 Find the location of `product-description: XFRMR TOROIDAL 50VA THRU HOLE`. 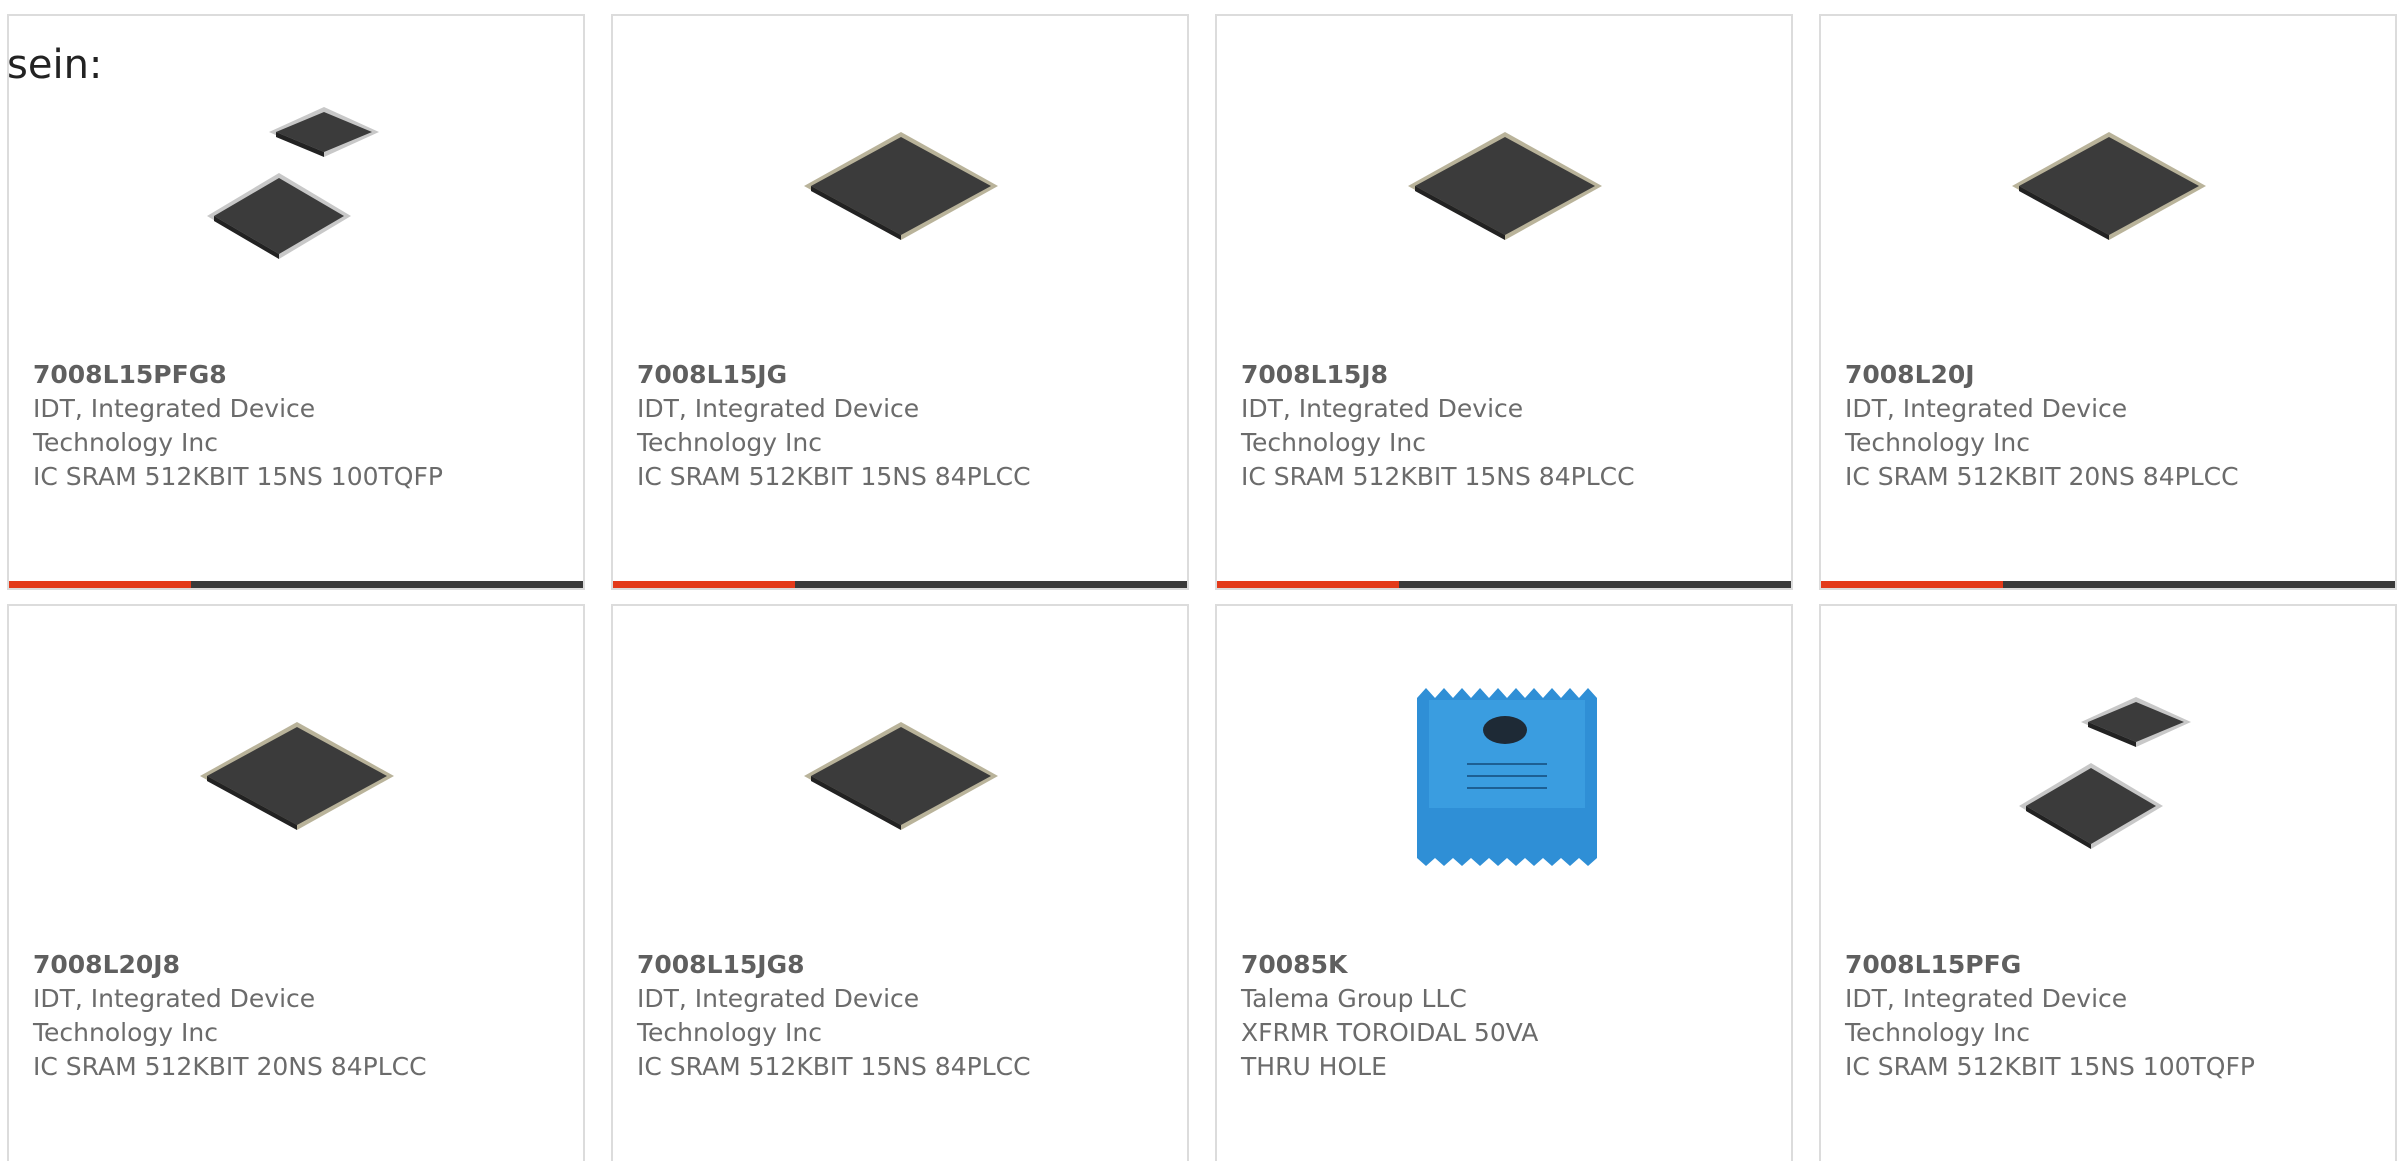

product-description: XFRMR TOROIDAL 50VA THRU HOLE is located at coordinates (1390, 1049).